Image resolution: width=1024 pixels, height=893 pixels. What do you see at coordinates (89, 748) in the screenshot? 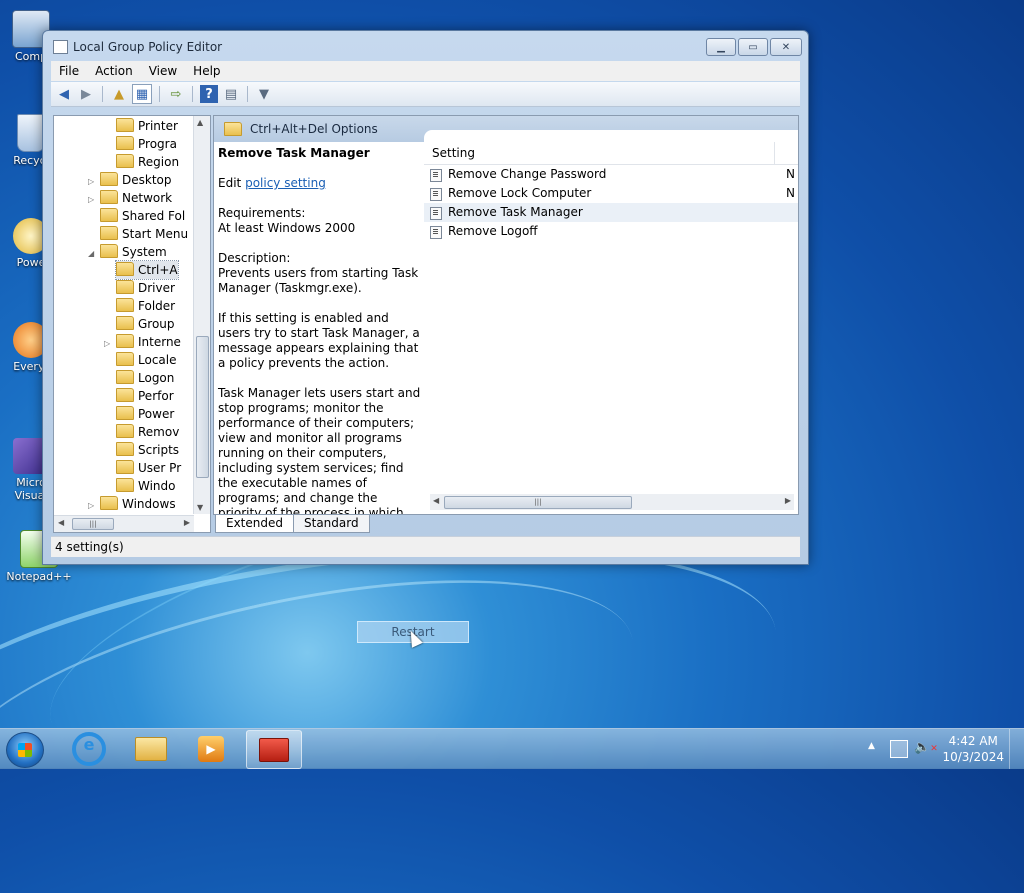
I see `taskbar-internet-explorer: e` at bounding box center [89, 748].